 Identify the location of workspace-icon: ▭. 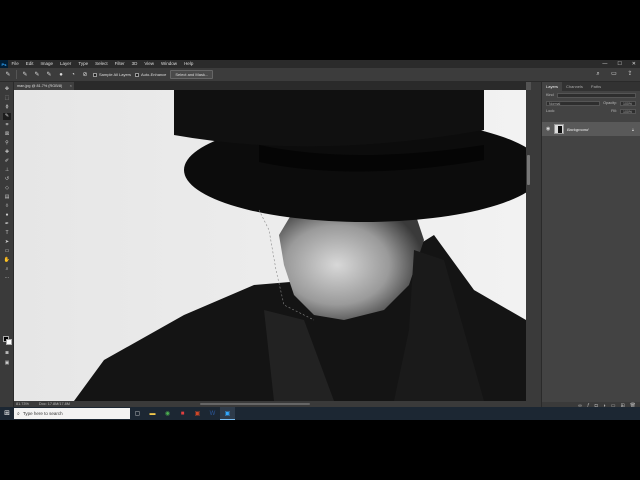
(614, 74).